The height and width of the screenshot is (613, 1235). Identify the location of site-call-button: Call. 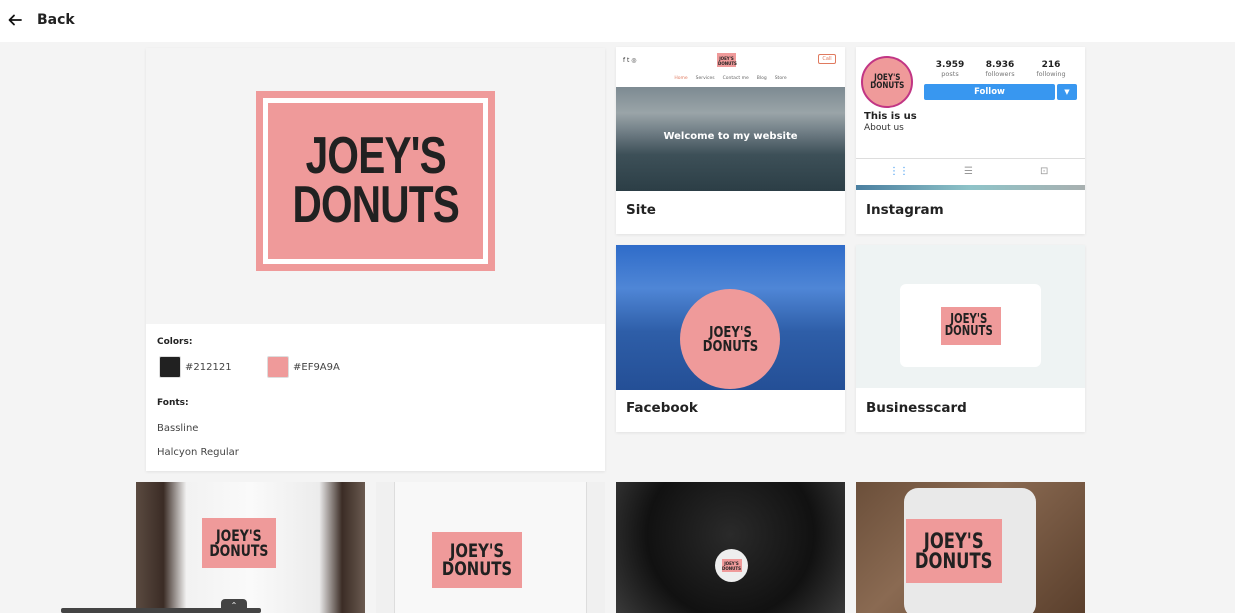
(827, 59).